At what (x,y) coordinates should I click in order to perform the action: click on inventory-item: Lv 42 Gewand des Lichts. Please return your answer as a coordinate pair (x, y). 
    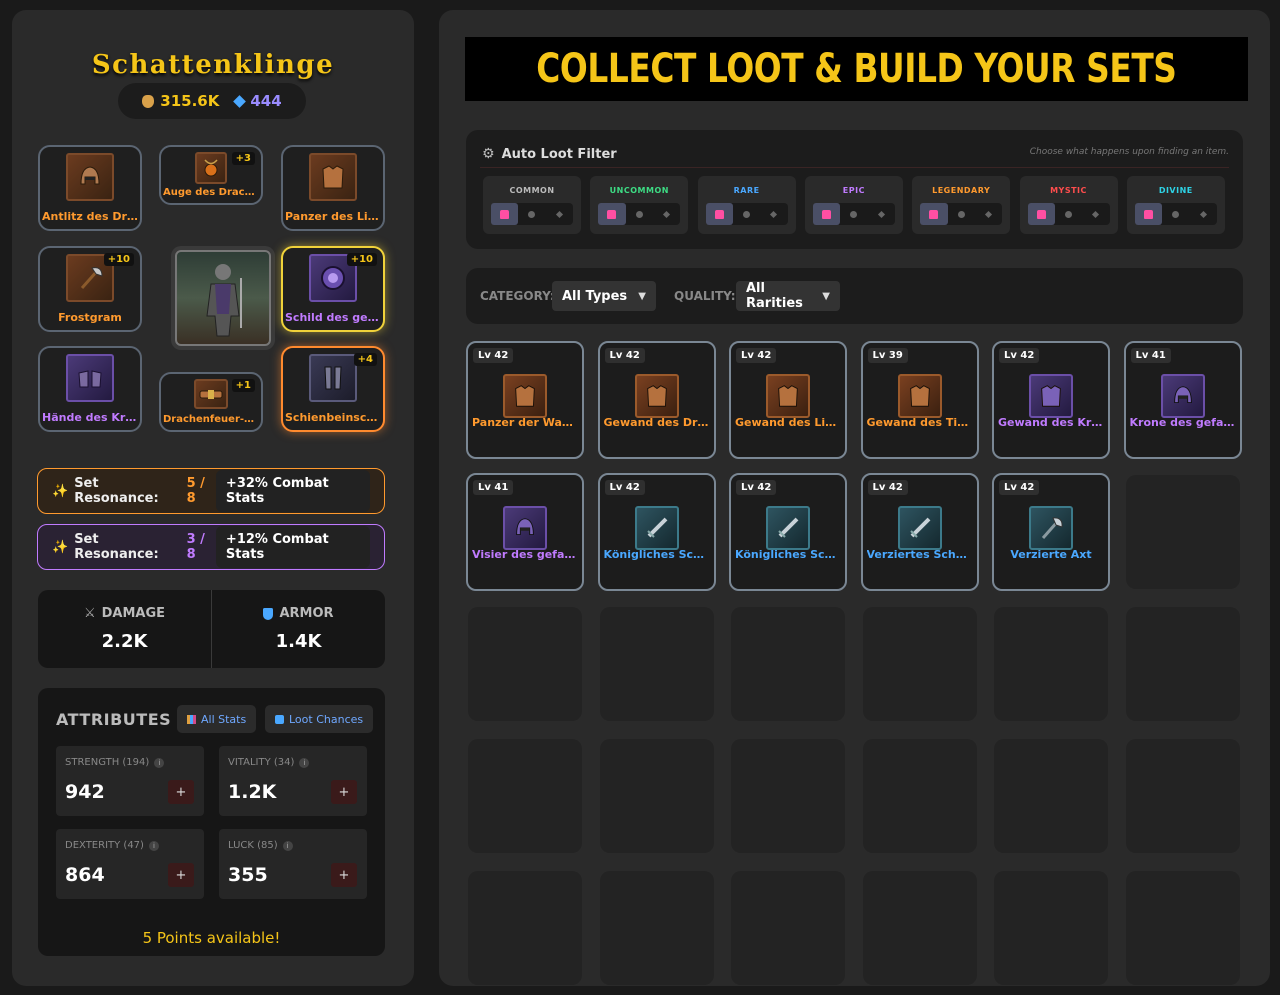
    Looking at the image, I should click on (788, 400).